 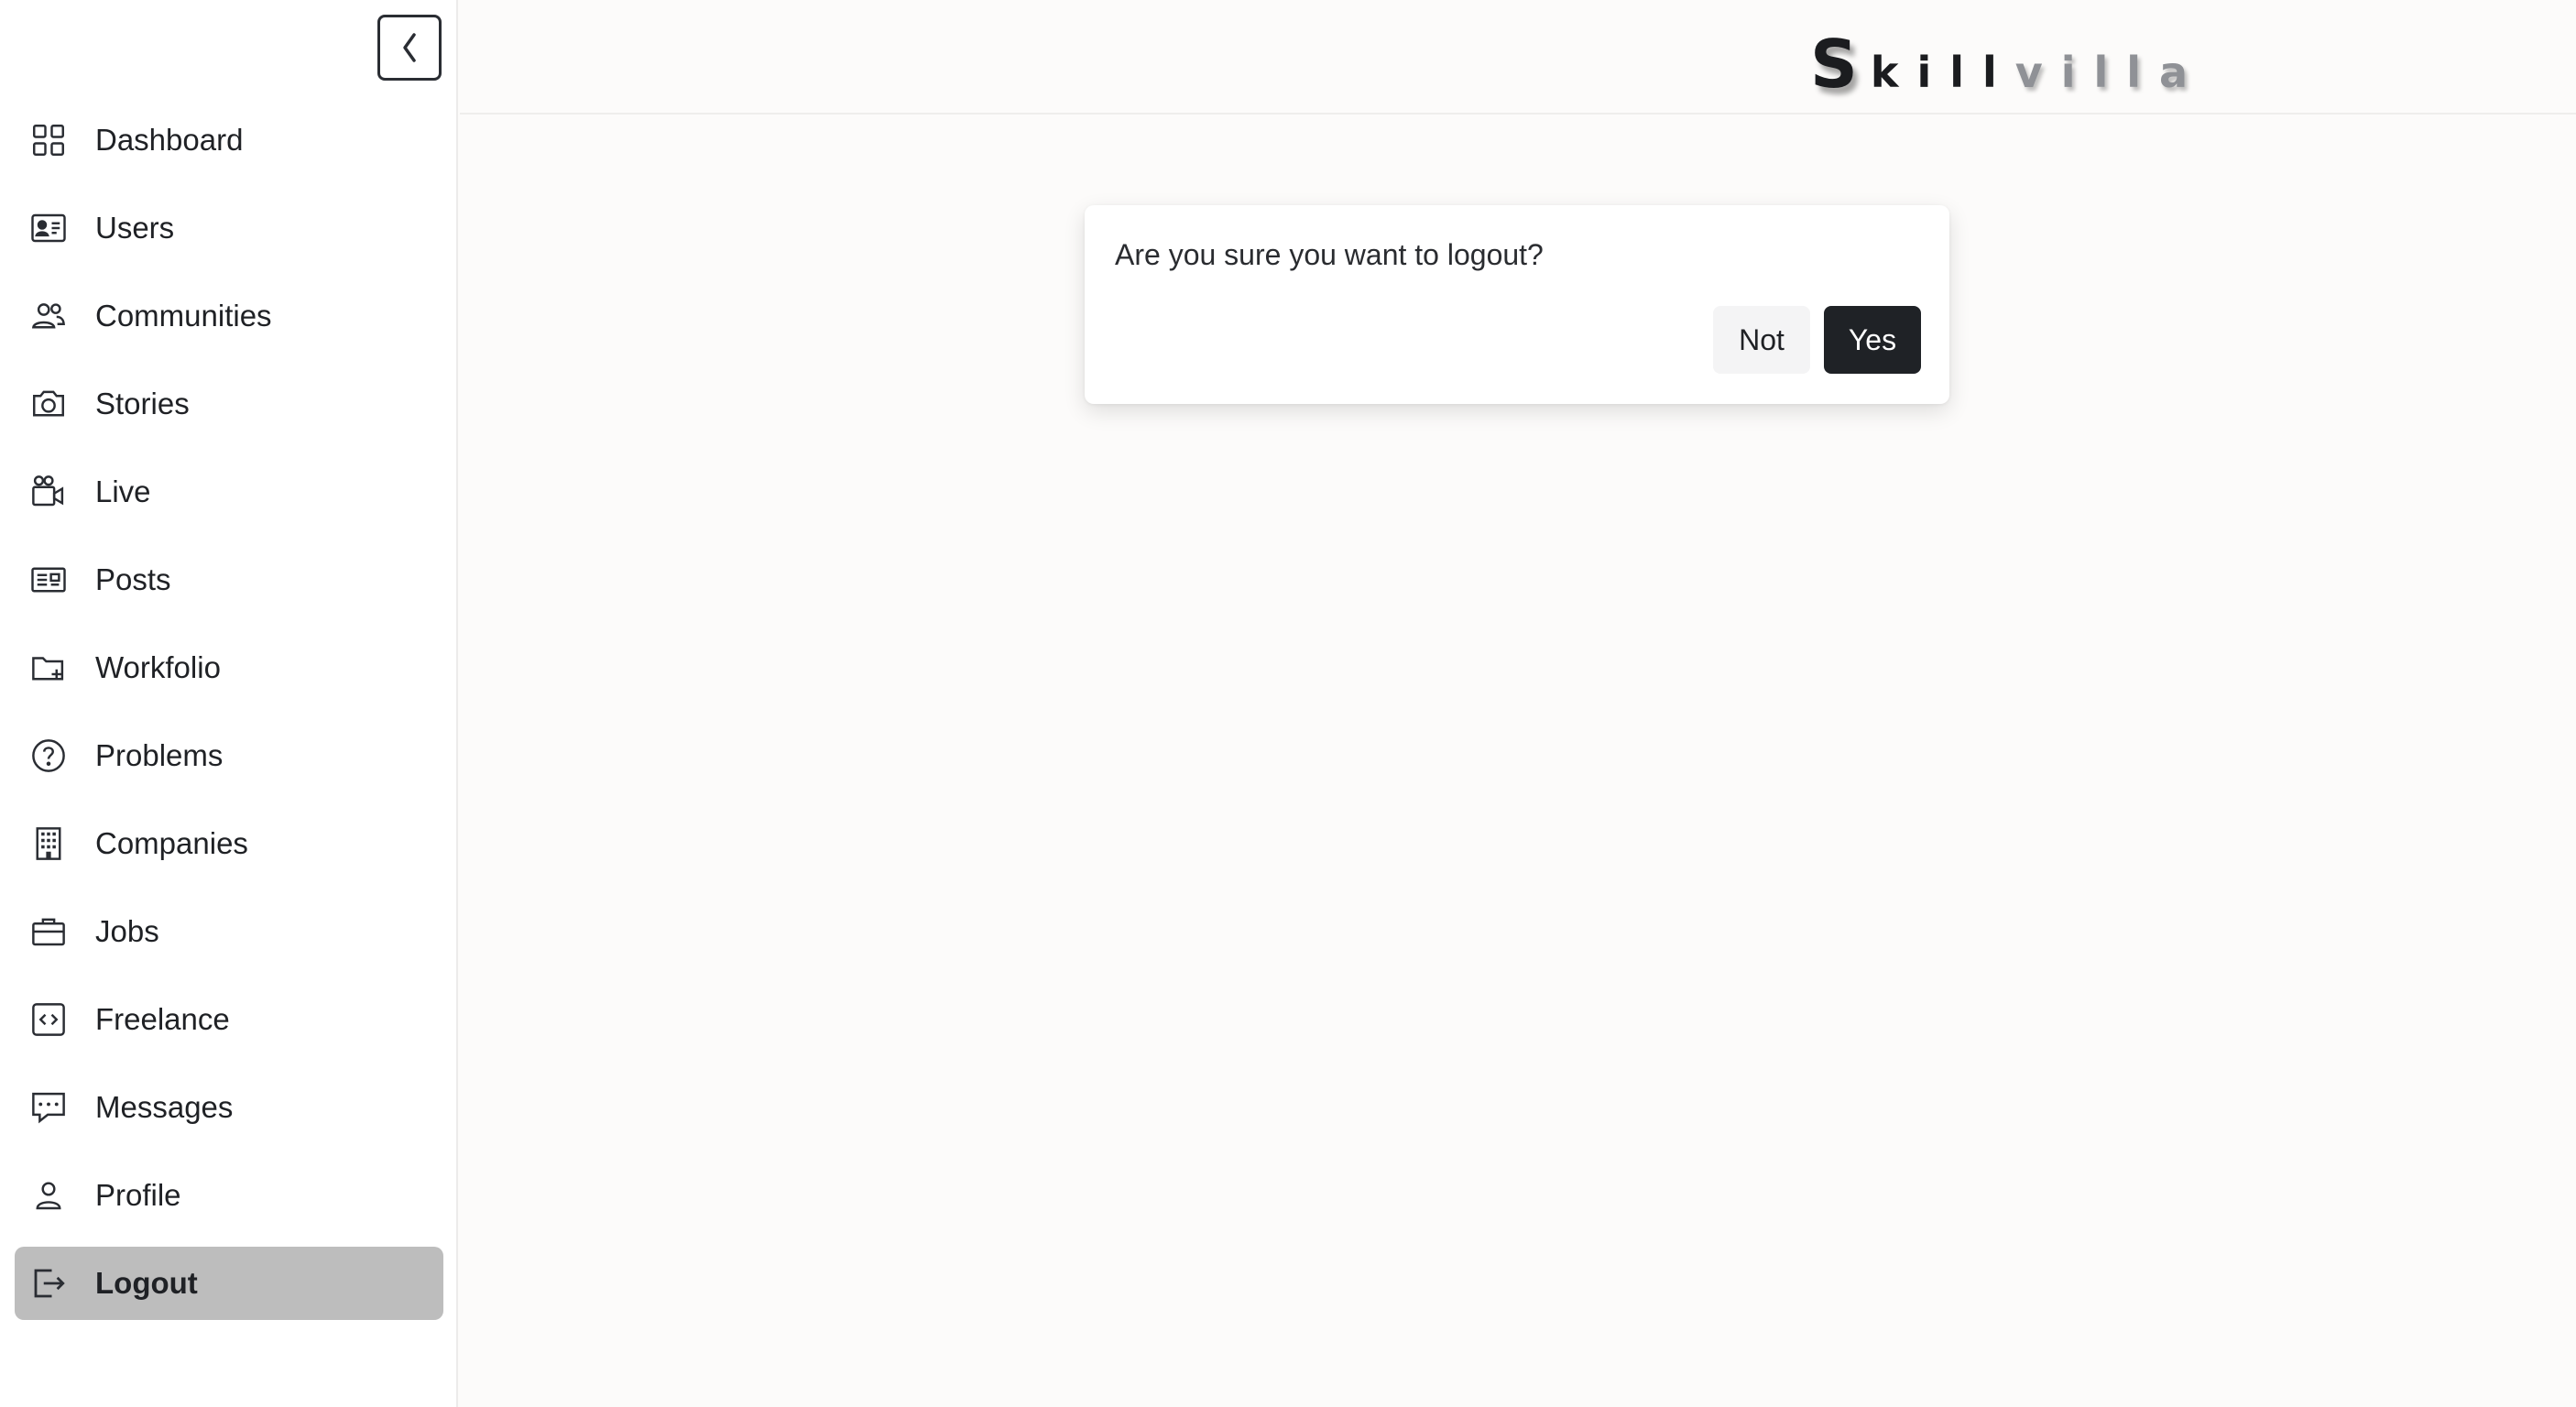 What do you see at coordinates (49, 404) in the screenshot?
I see `camera-icon` at bounding box center [49, 404].